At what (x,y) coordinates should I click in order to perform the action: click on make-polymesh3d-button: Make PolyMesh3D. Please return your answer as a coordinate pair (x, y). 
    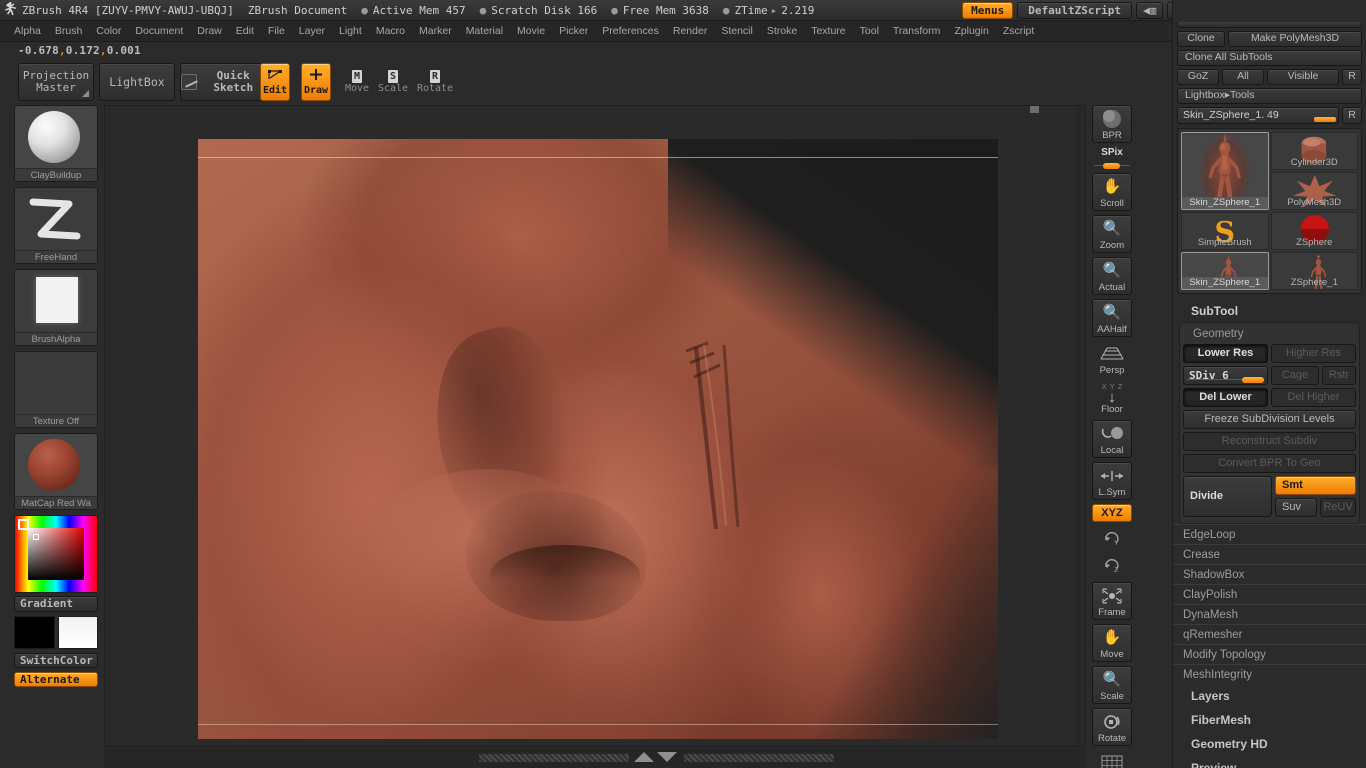
    Looking at the image, I should click on (1295, 39).